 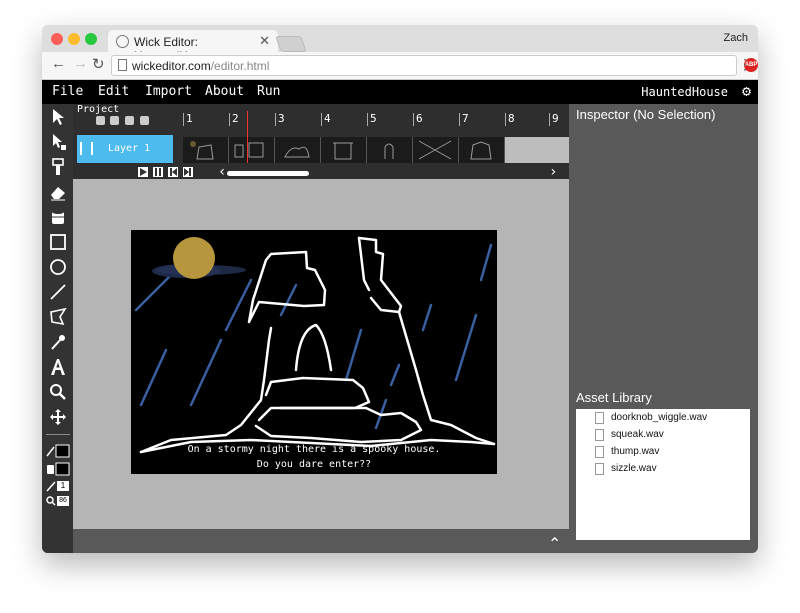 I want to click on stage-caption-line-2: Do you dare enter??, so click(x=314, y=464).